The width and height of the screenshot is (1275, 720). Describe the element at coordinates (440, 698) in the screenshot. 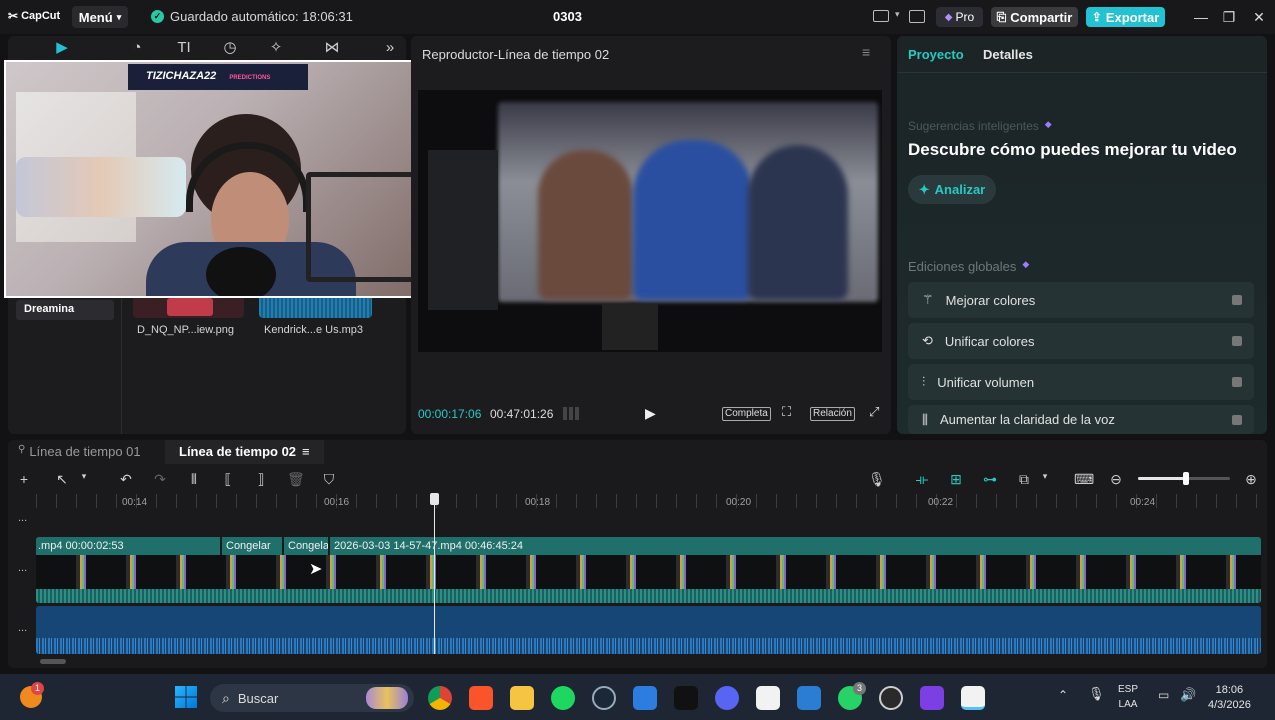

I see `chrome-icon` at that location.